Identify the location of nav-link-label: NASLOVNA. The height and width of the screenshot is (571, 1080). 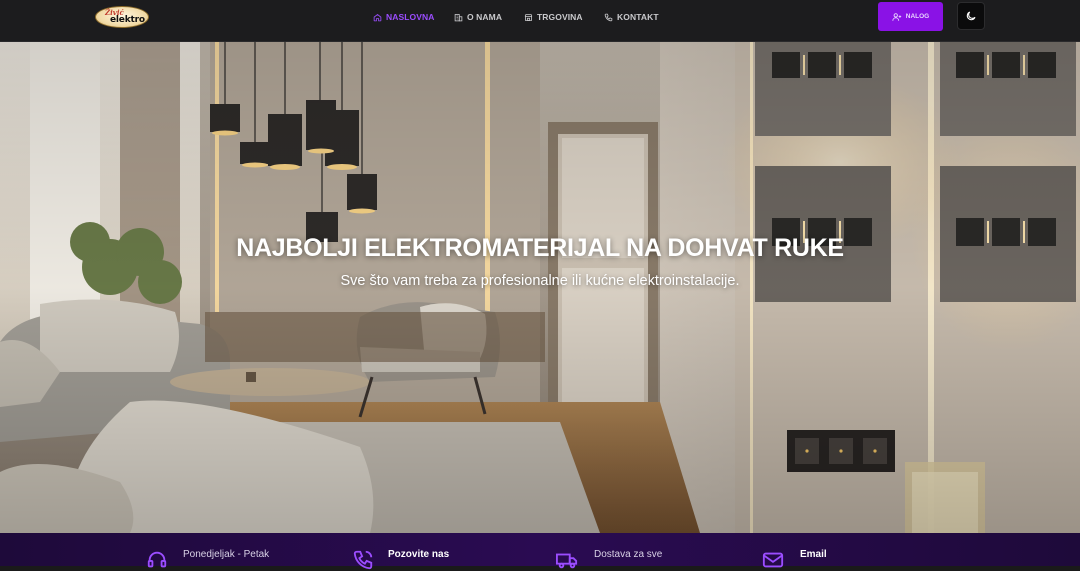
(410, 17).